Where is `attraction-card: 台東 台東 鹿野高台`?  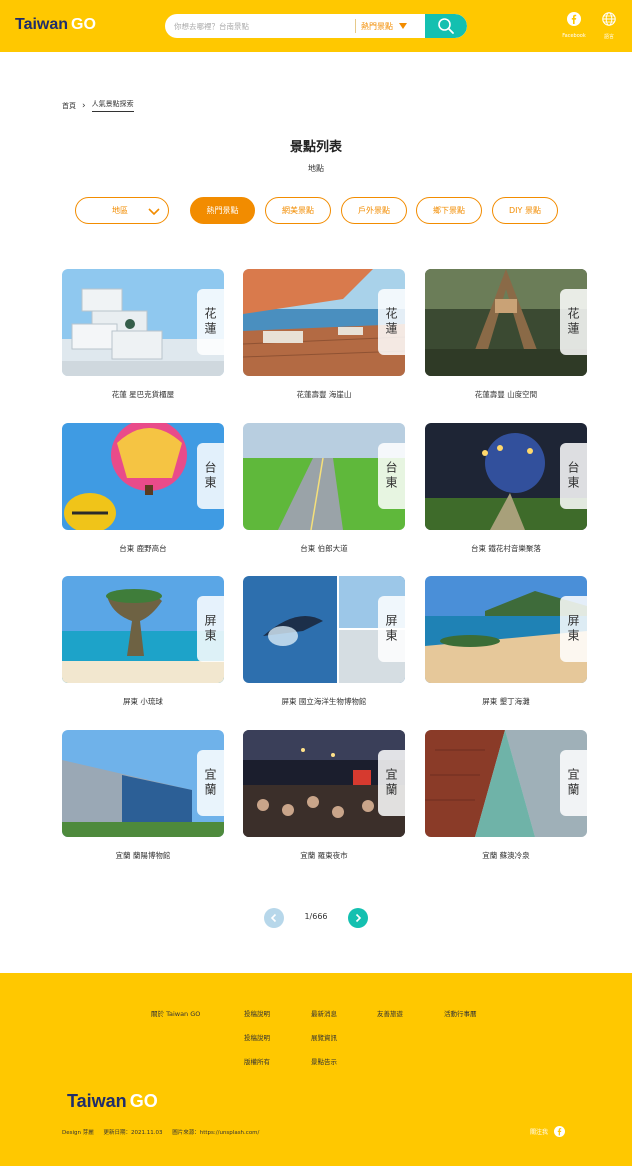
attraction-card: 台東 台東 鹿野高台 is located at coordinates (143, 488).